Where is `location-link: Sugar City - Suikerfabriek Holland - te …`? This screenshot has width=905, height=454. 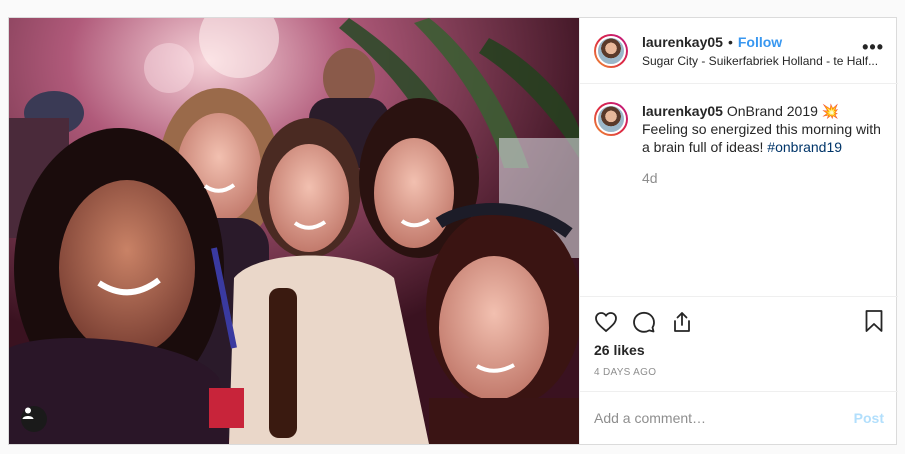
location-link: Sugar City - Suikerfabriek Holland - te … is located at coordinates (763, 61).